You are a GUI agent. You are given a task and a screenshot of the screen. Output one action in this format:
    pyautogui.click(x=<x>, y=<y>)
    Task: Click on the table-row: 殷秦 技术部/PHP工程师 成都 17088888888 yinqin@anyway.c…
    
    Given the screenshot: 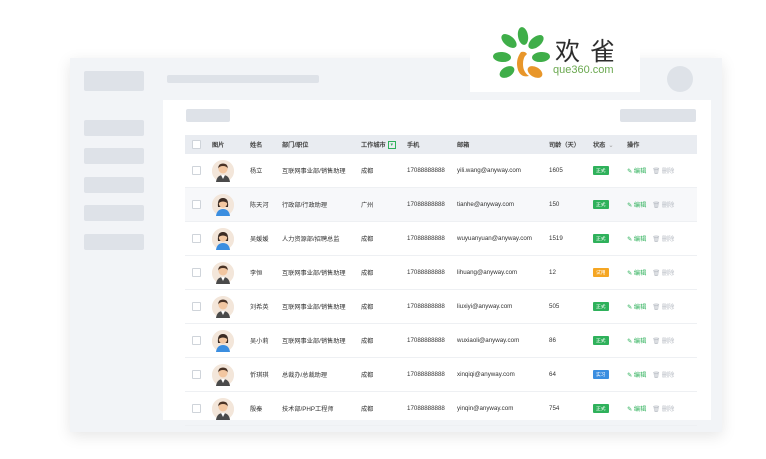 What is the action you would take?
    pyautogui.click(x=441, y=408)
    